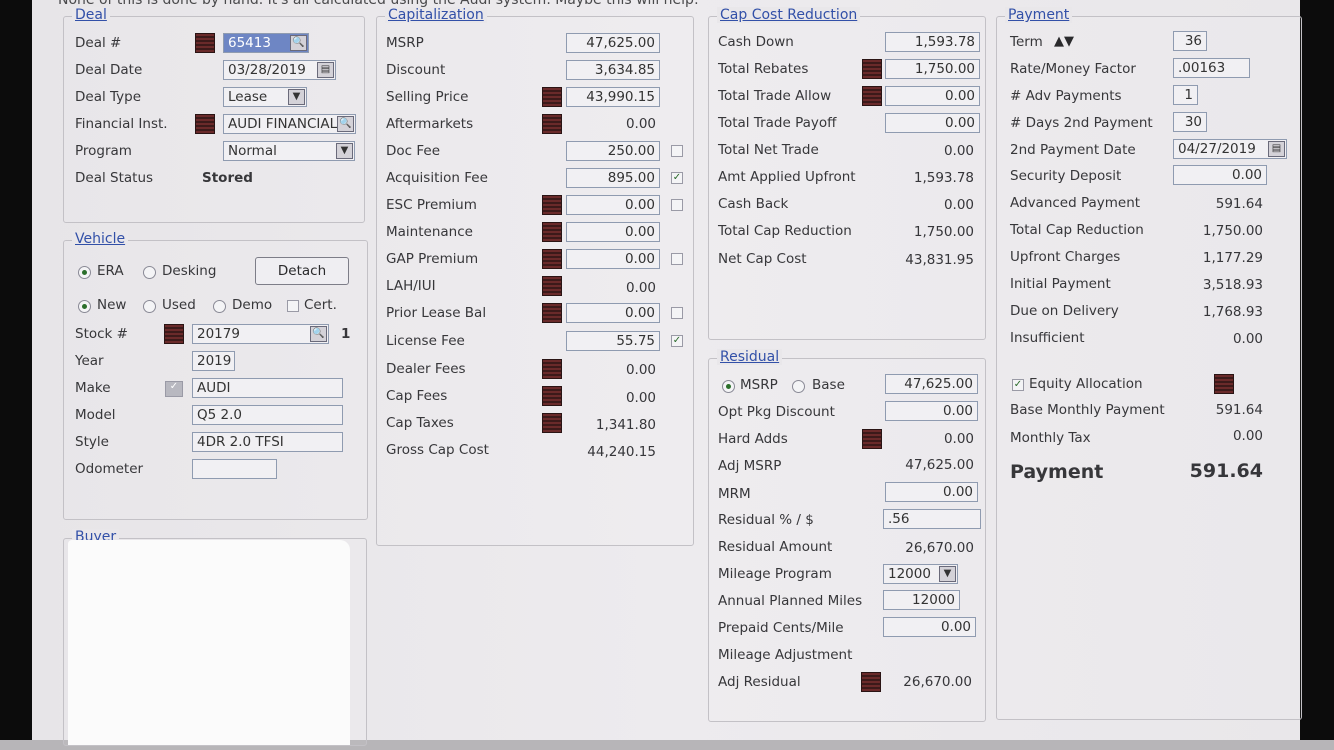  Describe the element at coordinates (219, 306) in the screenshot. I see `demo-radio` at that location.